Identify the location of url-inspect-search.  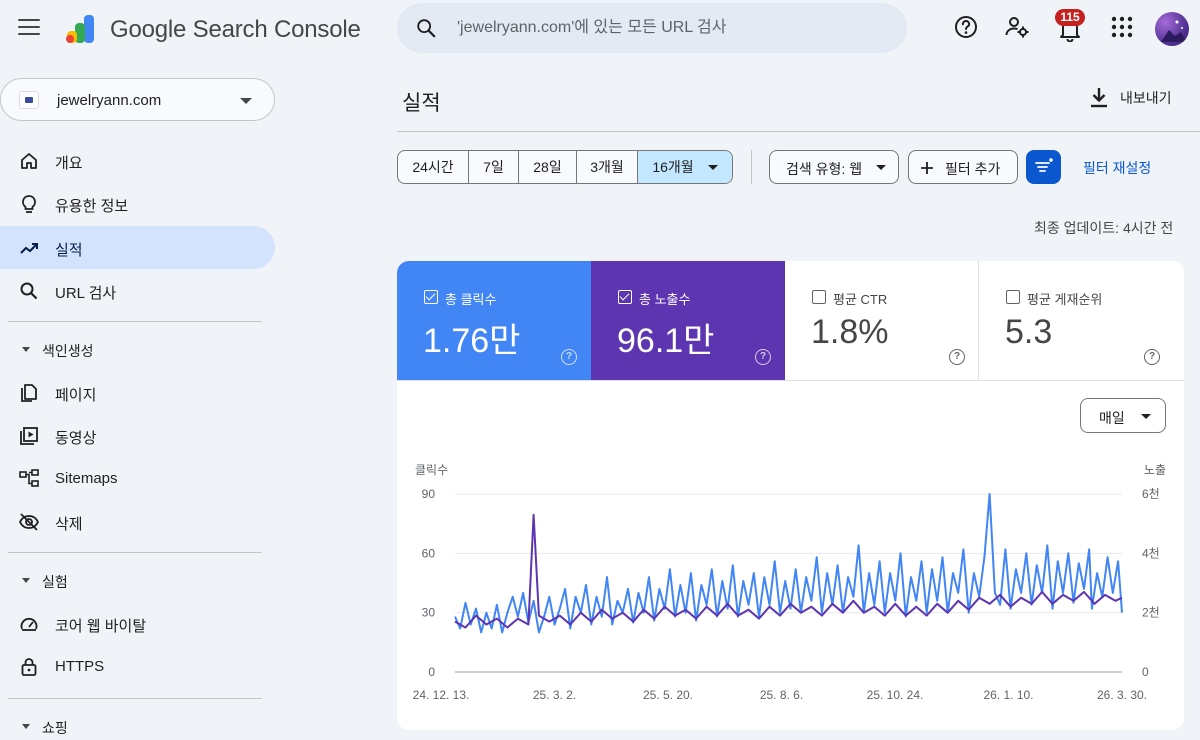
(652, 28).